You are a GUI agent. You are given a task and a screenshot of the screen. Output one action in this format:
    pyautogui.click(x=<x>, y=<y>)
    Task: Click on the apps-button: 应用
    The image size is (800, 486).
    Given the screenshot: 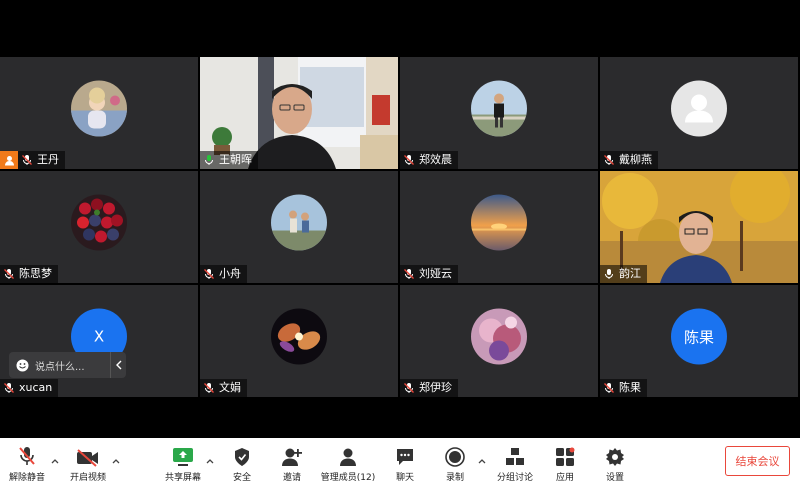 What is the action you would take?
    pyautogui.click(x=565, y=462)
    